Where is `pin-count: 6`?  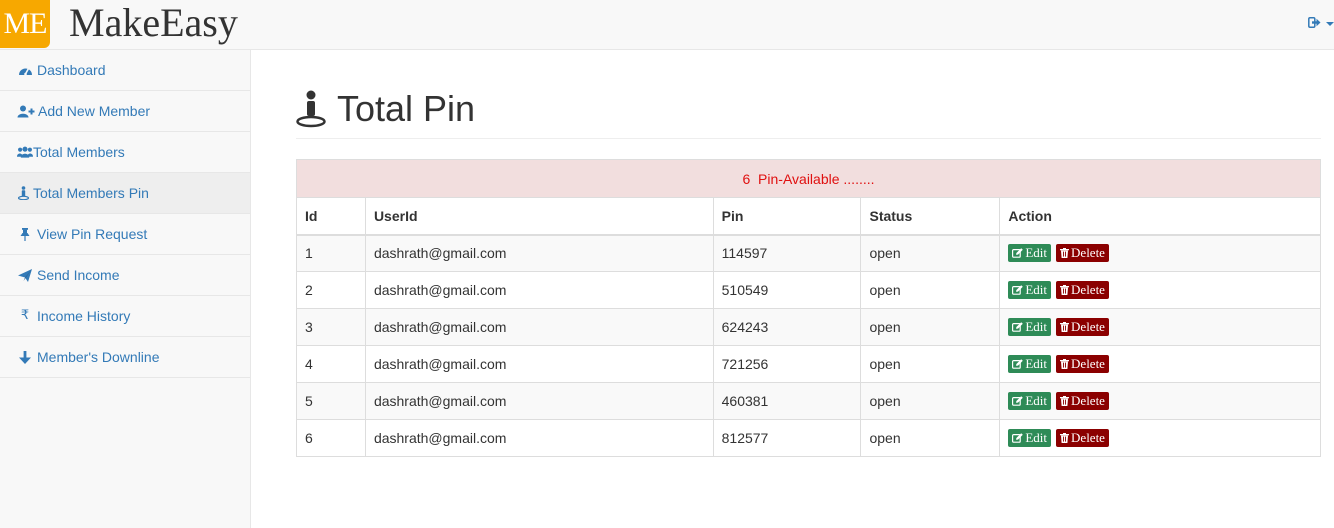
pin-count: 6 is located at coordinates (746, 178).